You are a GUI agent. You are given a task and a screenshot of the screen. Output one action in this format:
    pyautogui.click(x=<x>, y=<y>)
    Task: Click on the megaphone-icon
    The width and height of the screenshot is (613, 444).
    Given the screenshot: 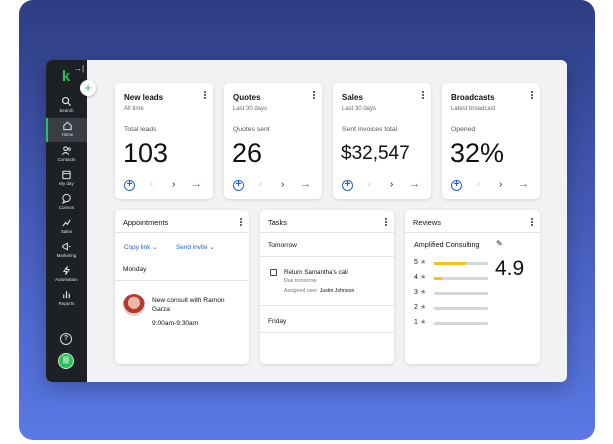 What is the action you would take?
    pyautogui.click(x=66, y=246)
    